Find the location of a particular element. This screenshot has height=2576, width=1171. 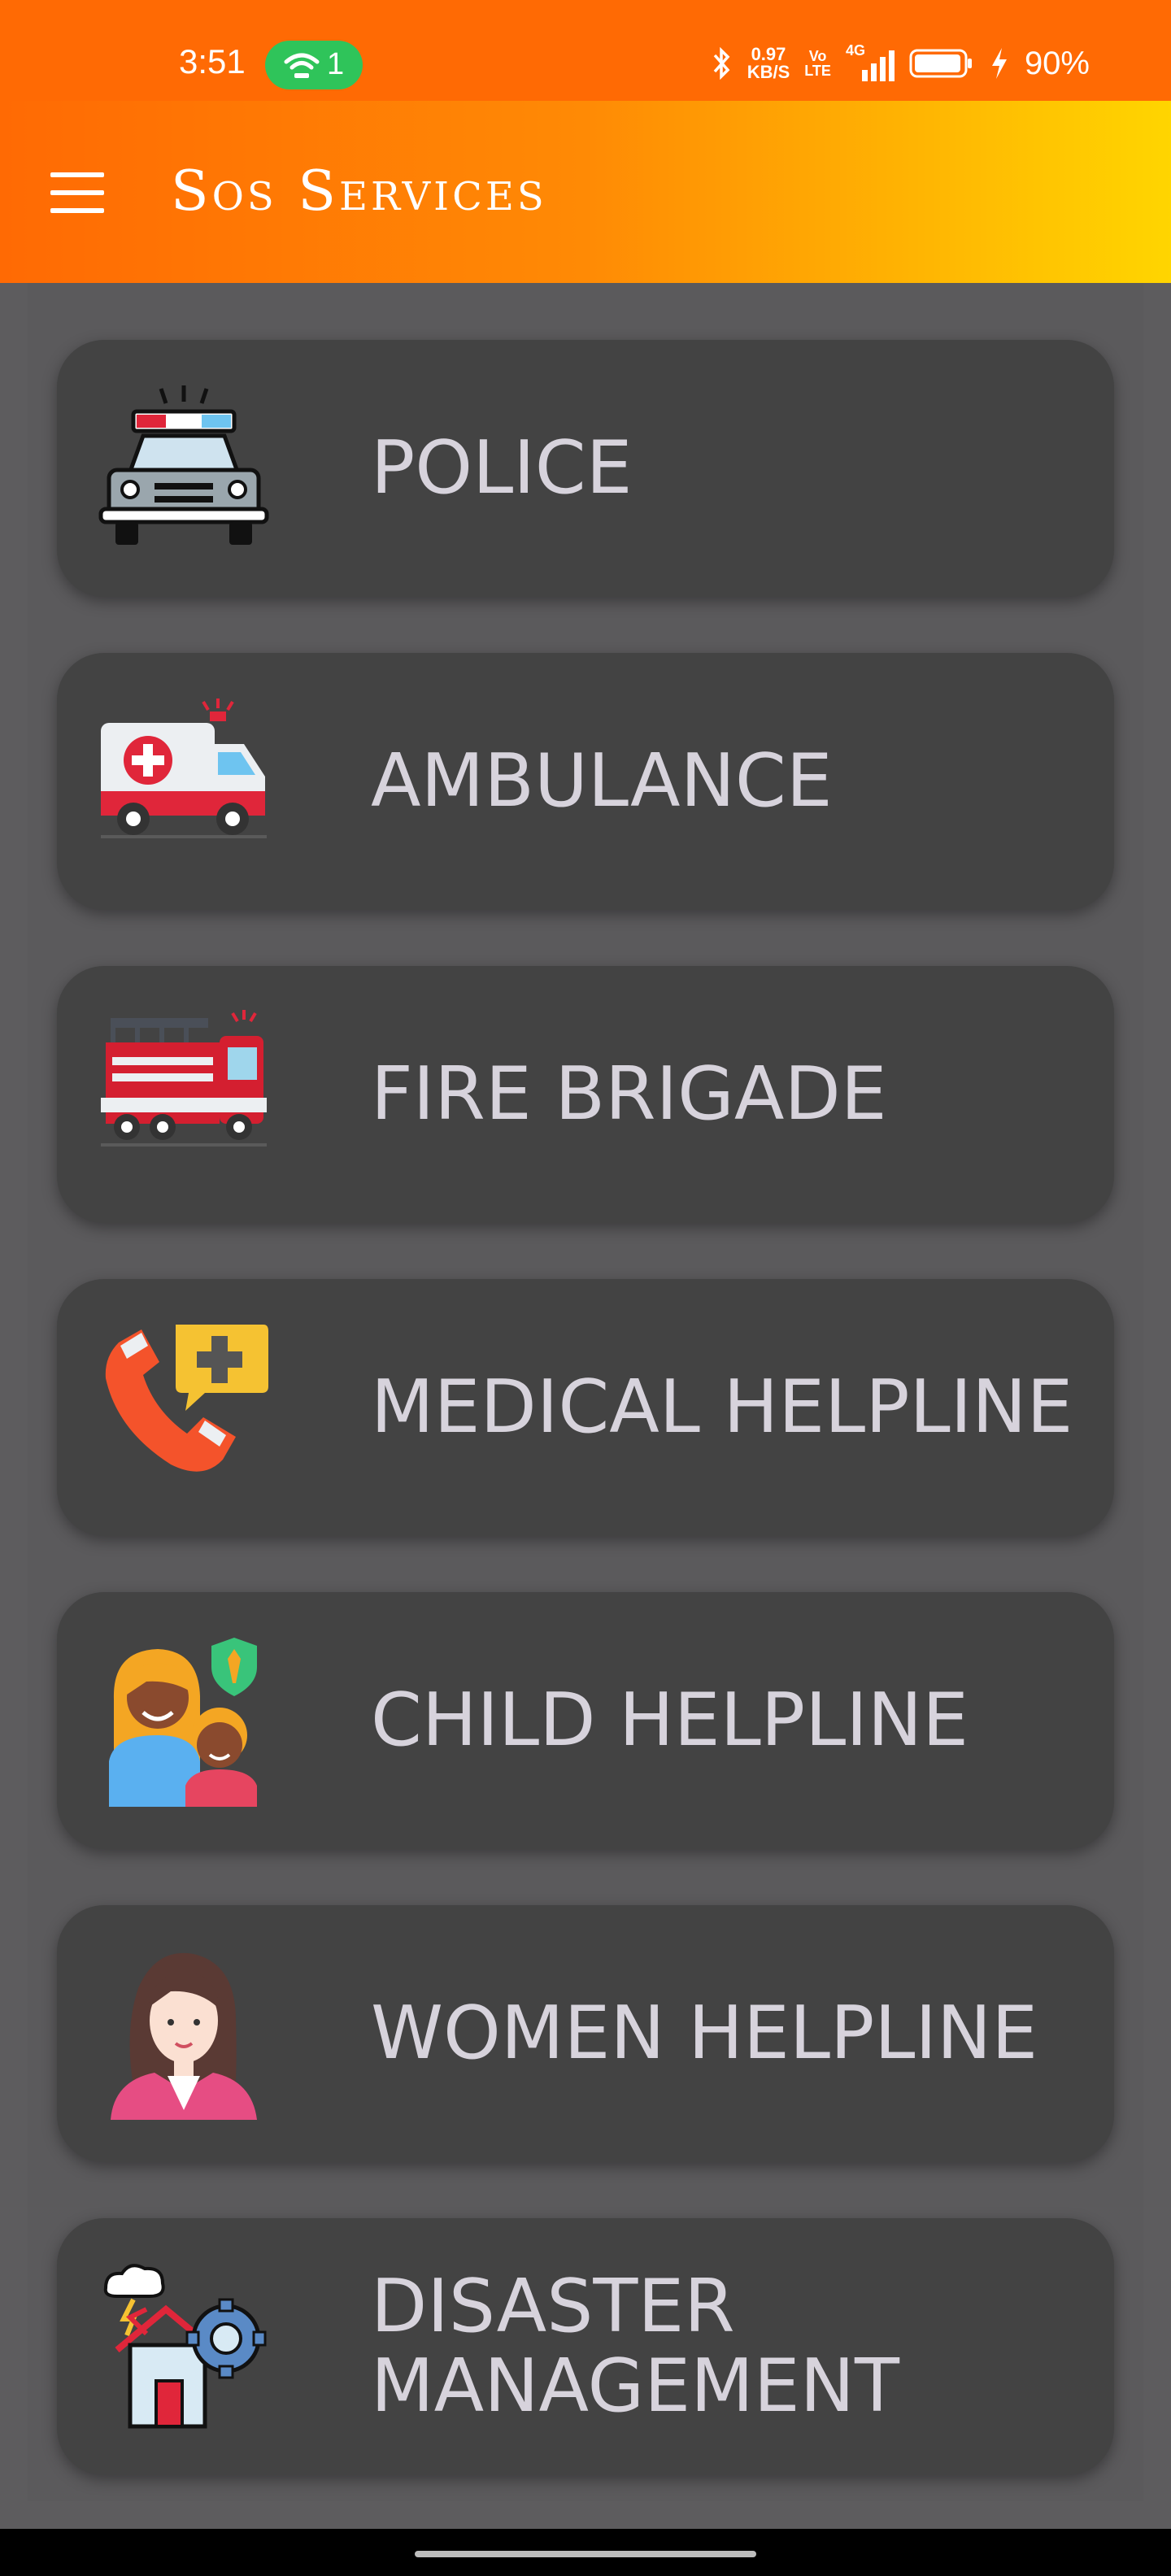

hotspot-count: 1 is located at coordinates (336, 64).